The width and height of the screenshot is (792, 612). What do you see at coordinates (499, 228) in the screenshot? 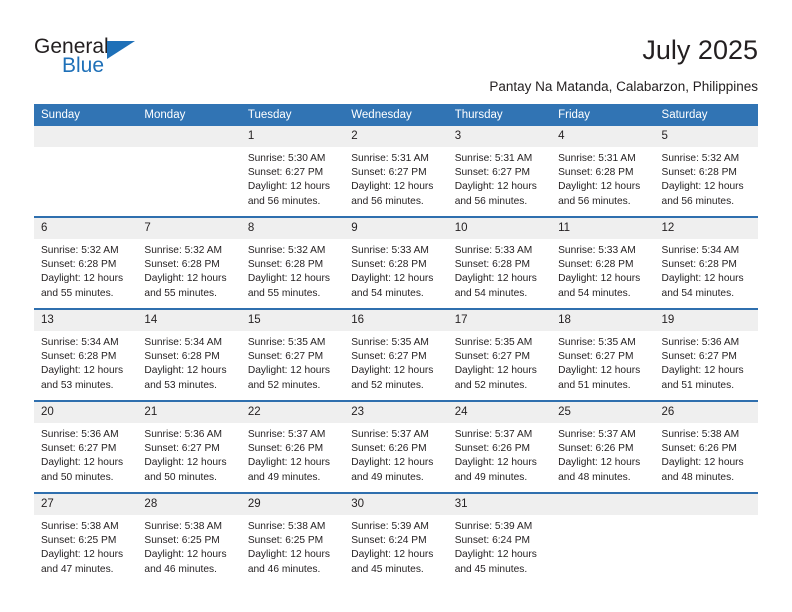
I see `day-number: 10` at bounding box center [499, 228].